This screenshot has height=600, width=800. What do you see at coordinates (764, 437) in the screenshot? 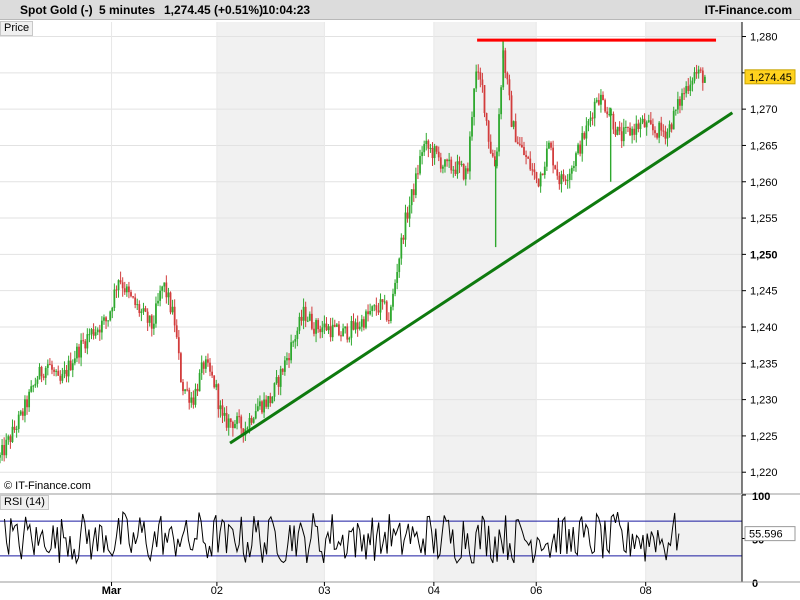
I see `price-tick-label-11: 1,225` at bounding box center [764, 437].